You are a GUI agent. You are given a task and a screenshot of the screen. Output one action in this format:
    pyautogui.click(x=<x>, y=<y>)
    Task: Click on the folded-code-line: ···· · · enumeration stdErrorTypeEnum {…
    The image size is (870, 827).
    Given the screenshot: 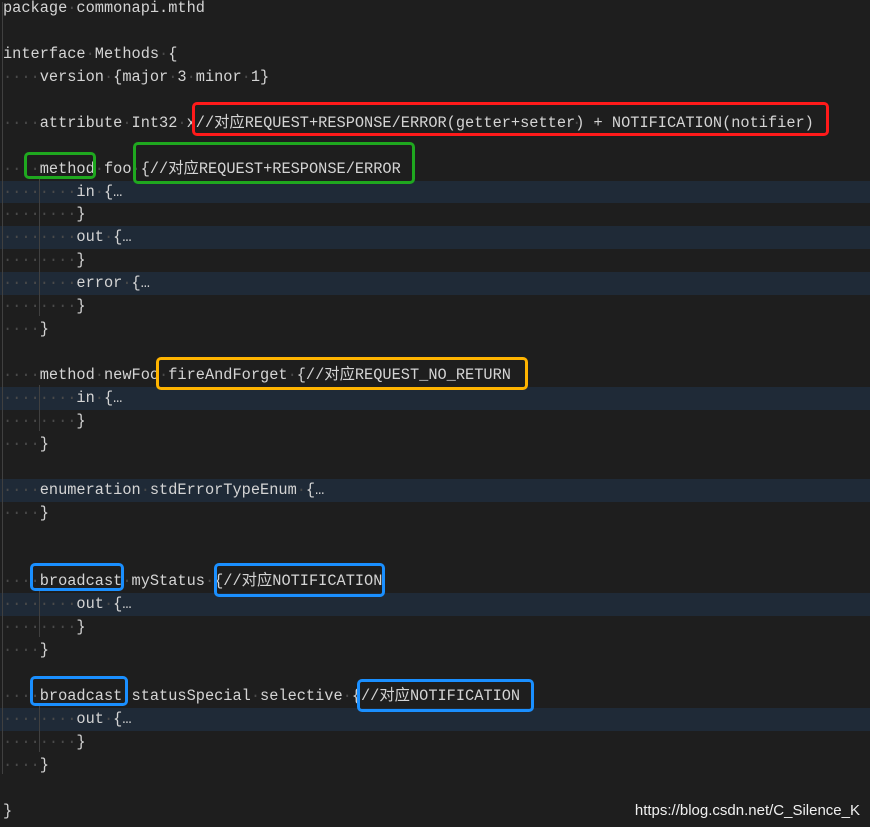 What is the action you would take?
    pyautogui.click(x=435, y=490)
    